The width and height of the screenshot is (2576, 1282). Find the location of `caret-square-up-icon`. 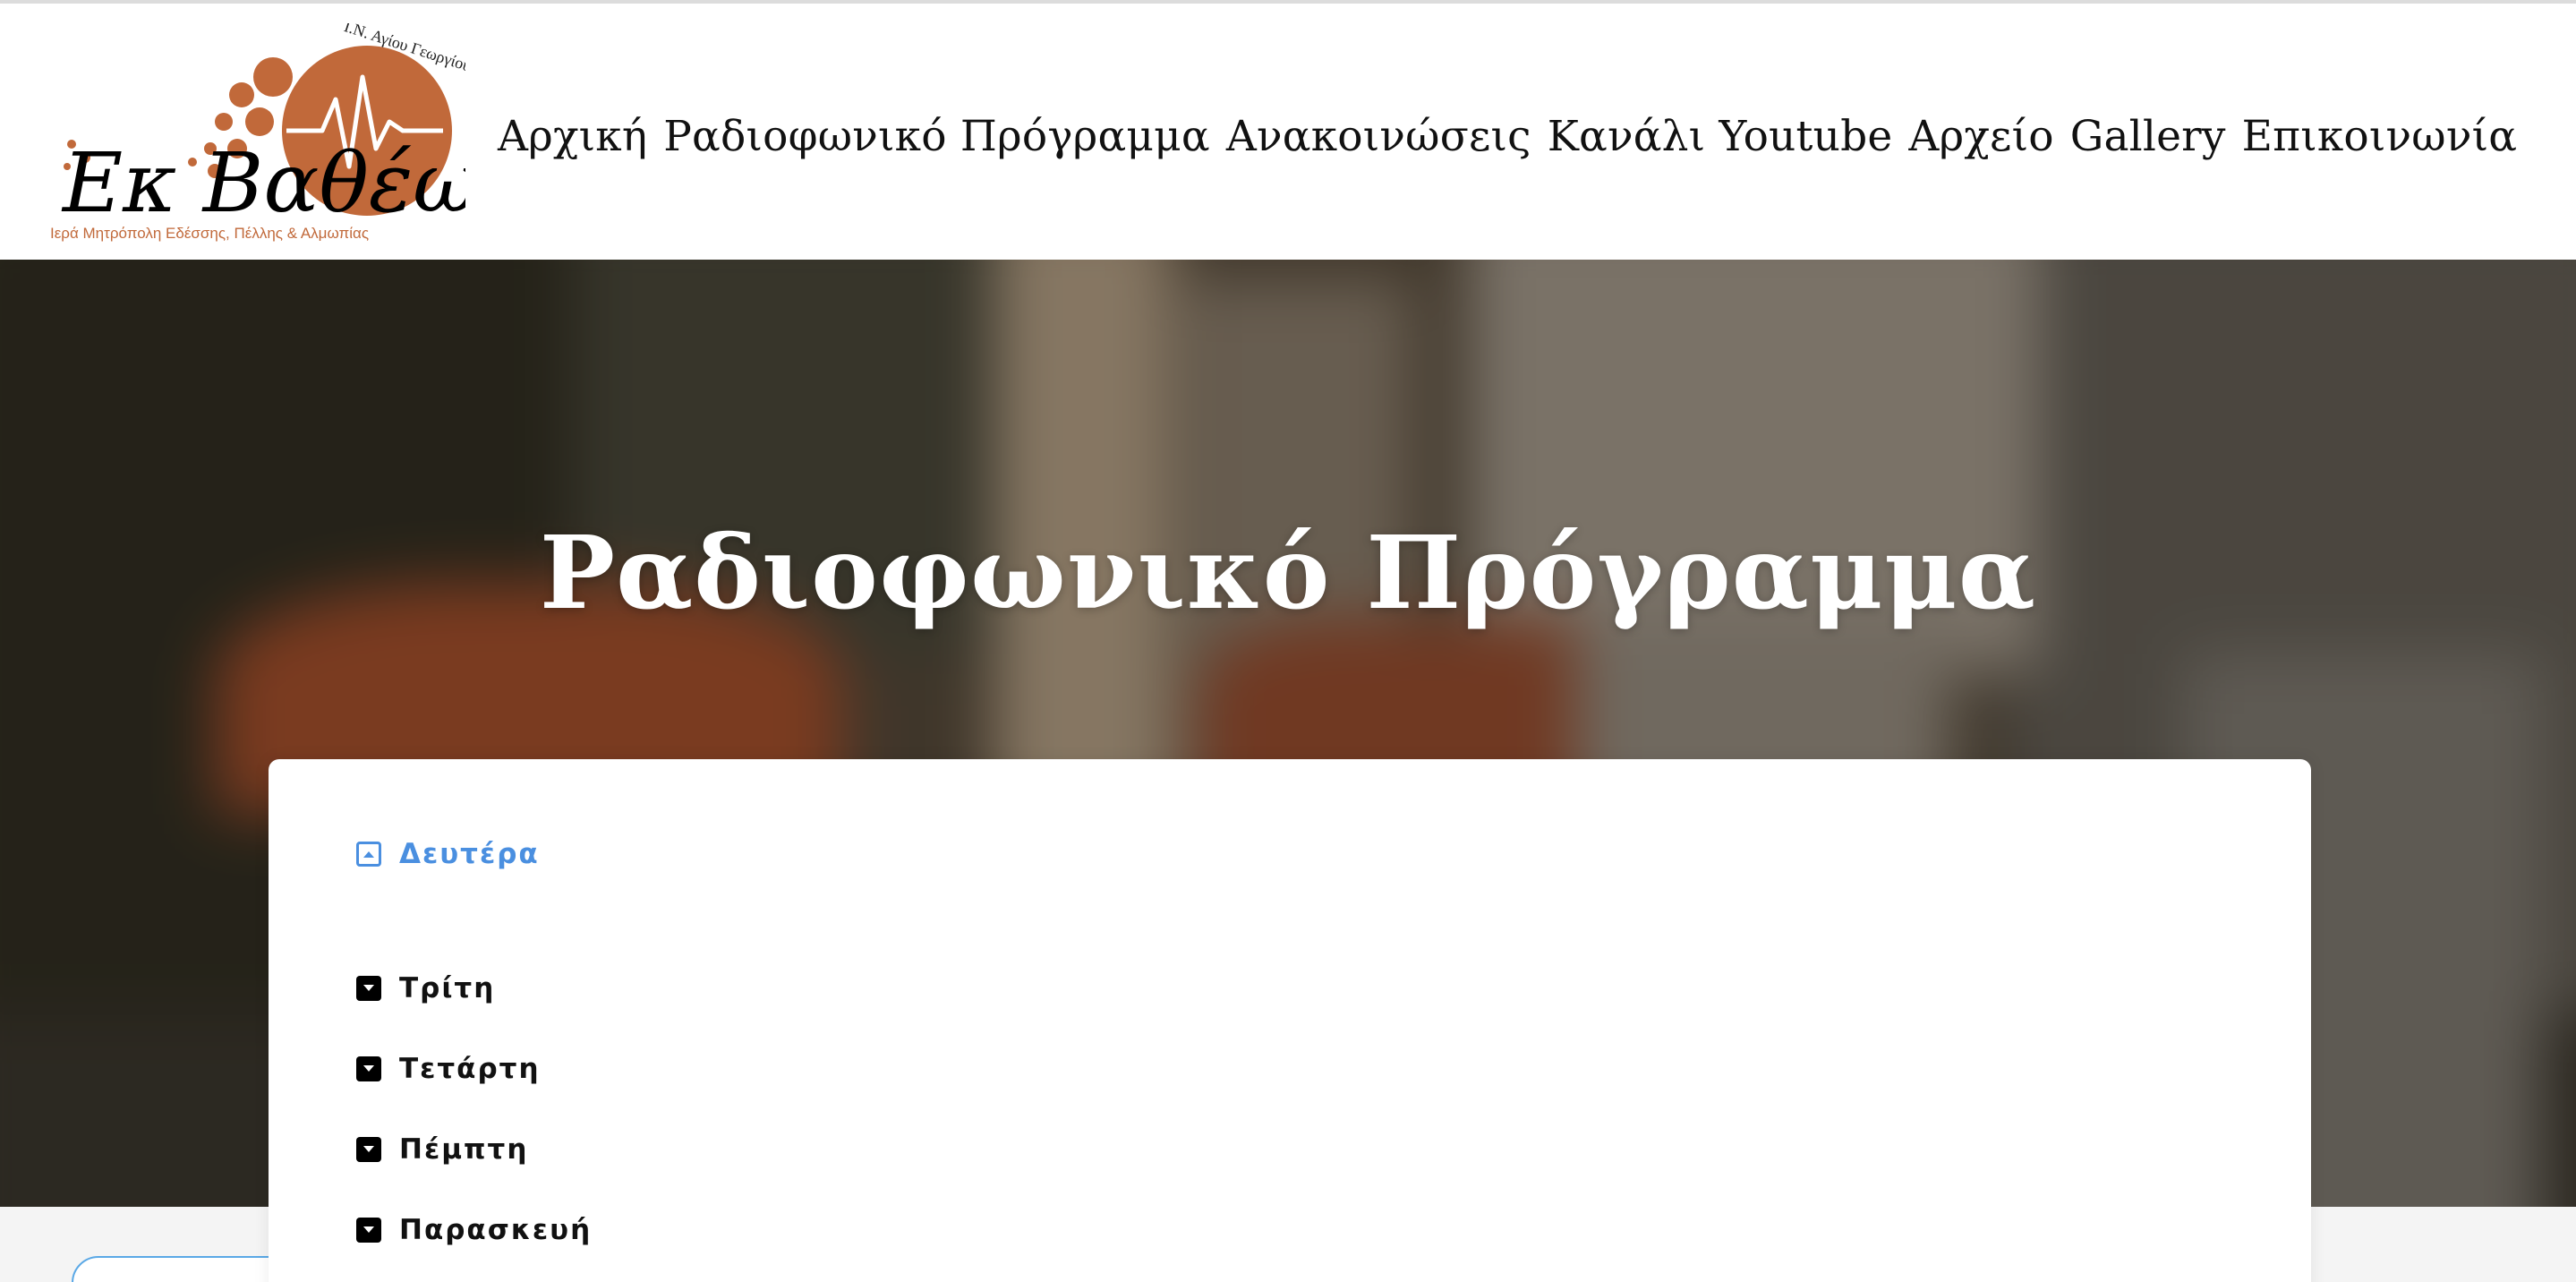

caret-square-up-icon is located at coordinates (368, 854).